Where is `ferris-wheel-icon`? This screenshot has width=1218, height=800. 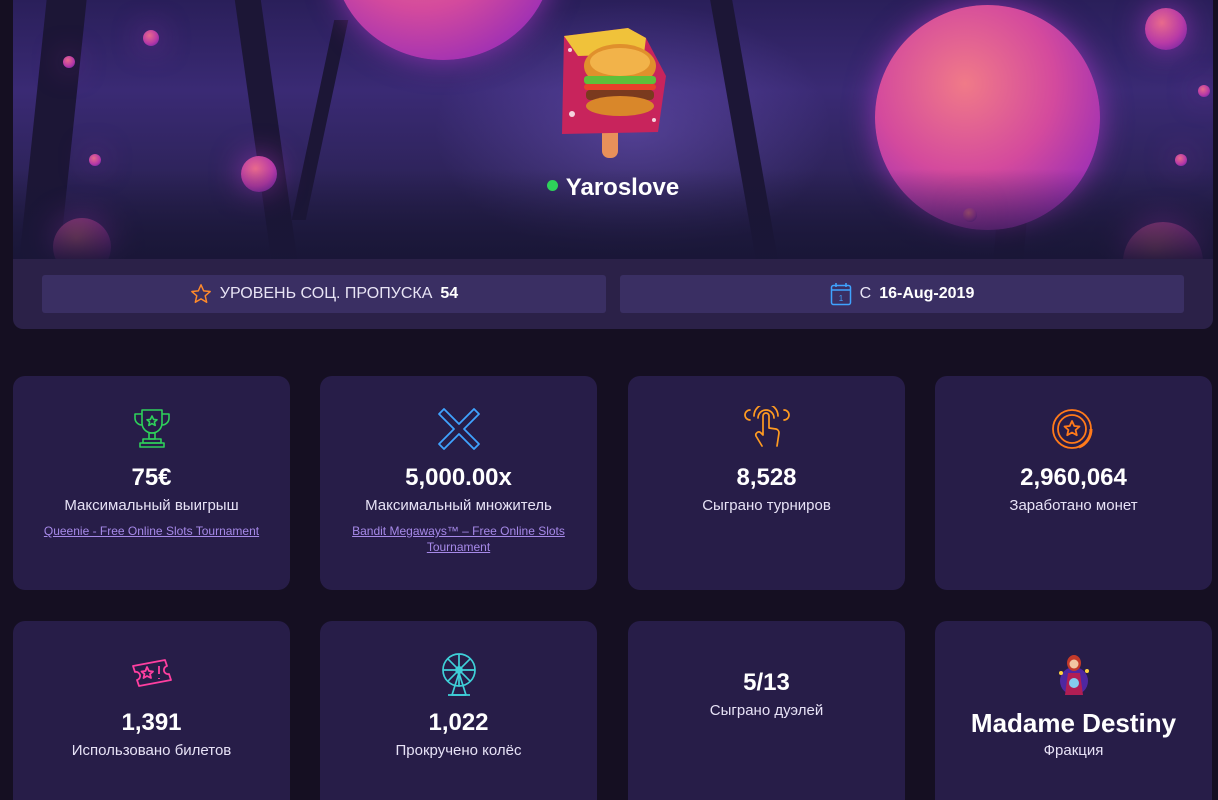 ferris-wheel-icon is located at coordinates (459, 674).